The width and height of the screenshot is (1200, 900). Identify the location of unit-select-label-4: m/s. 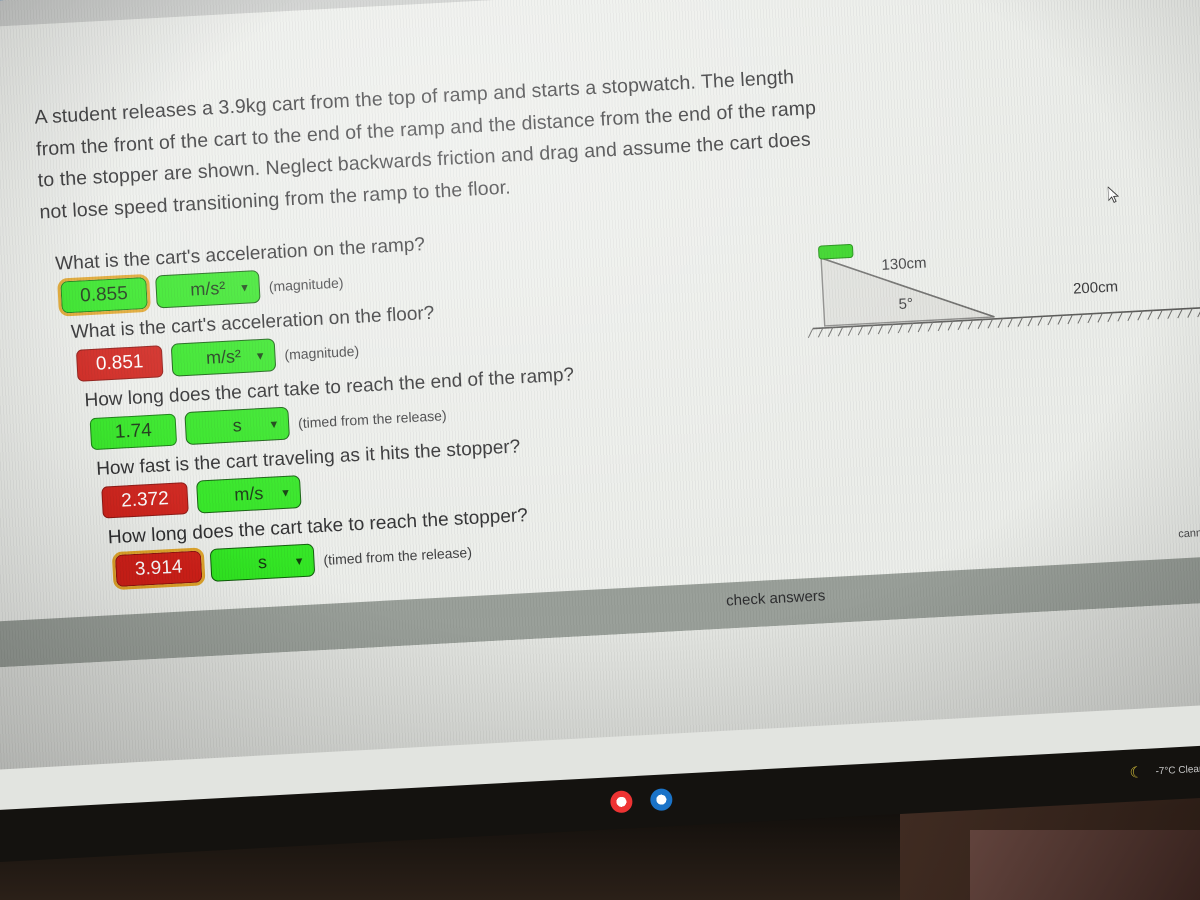
(248, 494).